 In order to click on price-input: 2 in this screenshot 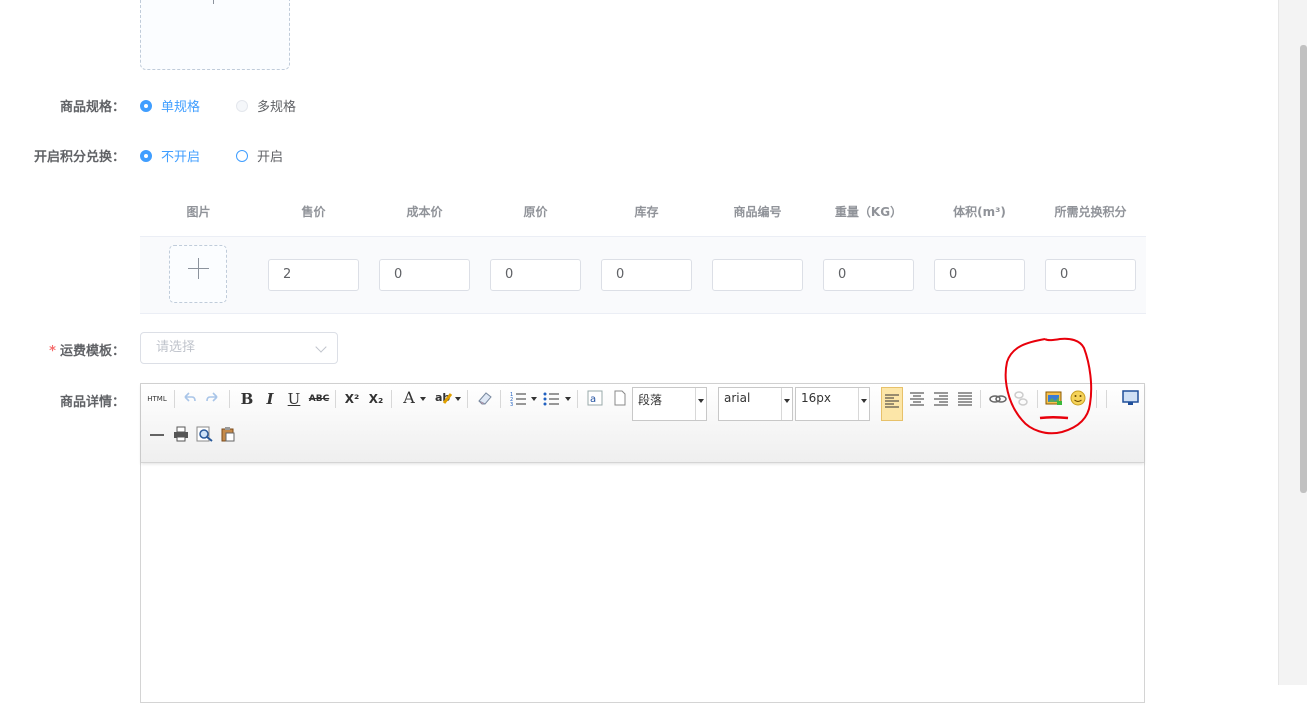, I will do `click(313, 275)`.